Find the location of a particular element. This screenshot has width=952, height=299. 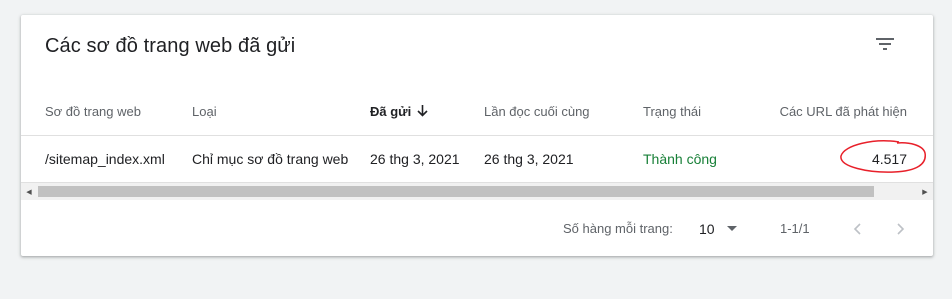

dropdown-arrow-icon is located at coordinates (732, 228).